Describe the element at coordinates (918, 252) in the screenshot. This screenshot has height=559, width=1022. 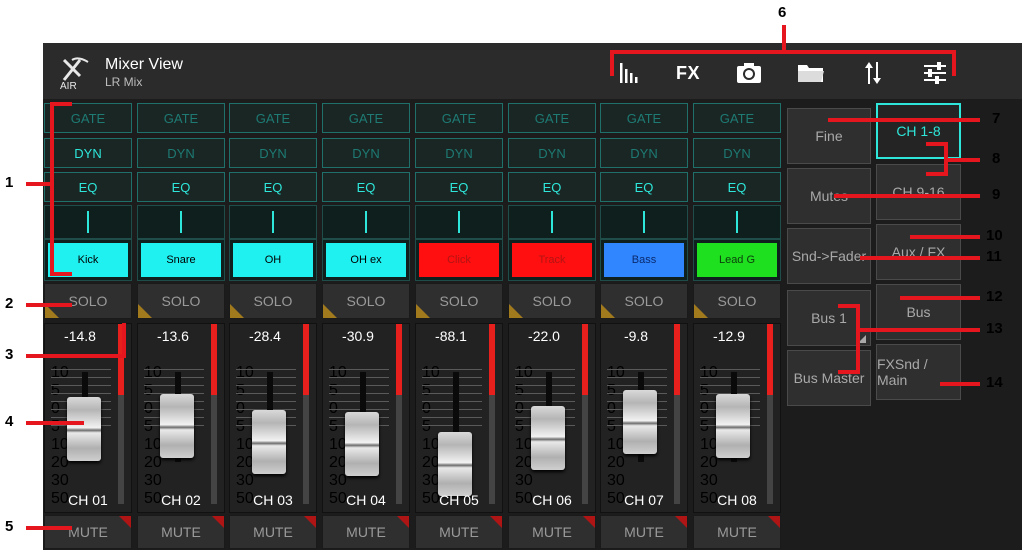
I see `aux-fx-button: Aux / FX` at that location.